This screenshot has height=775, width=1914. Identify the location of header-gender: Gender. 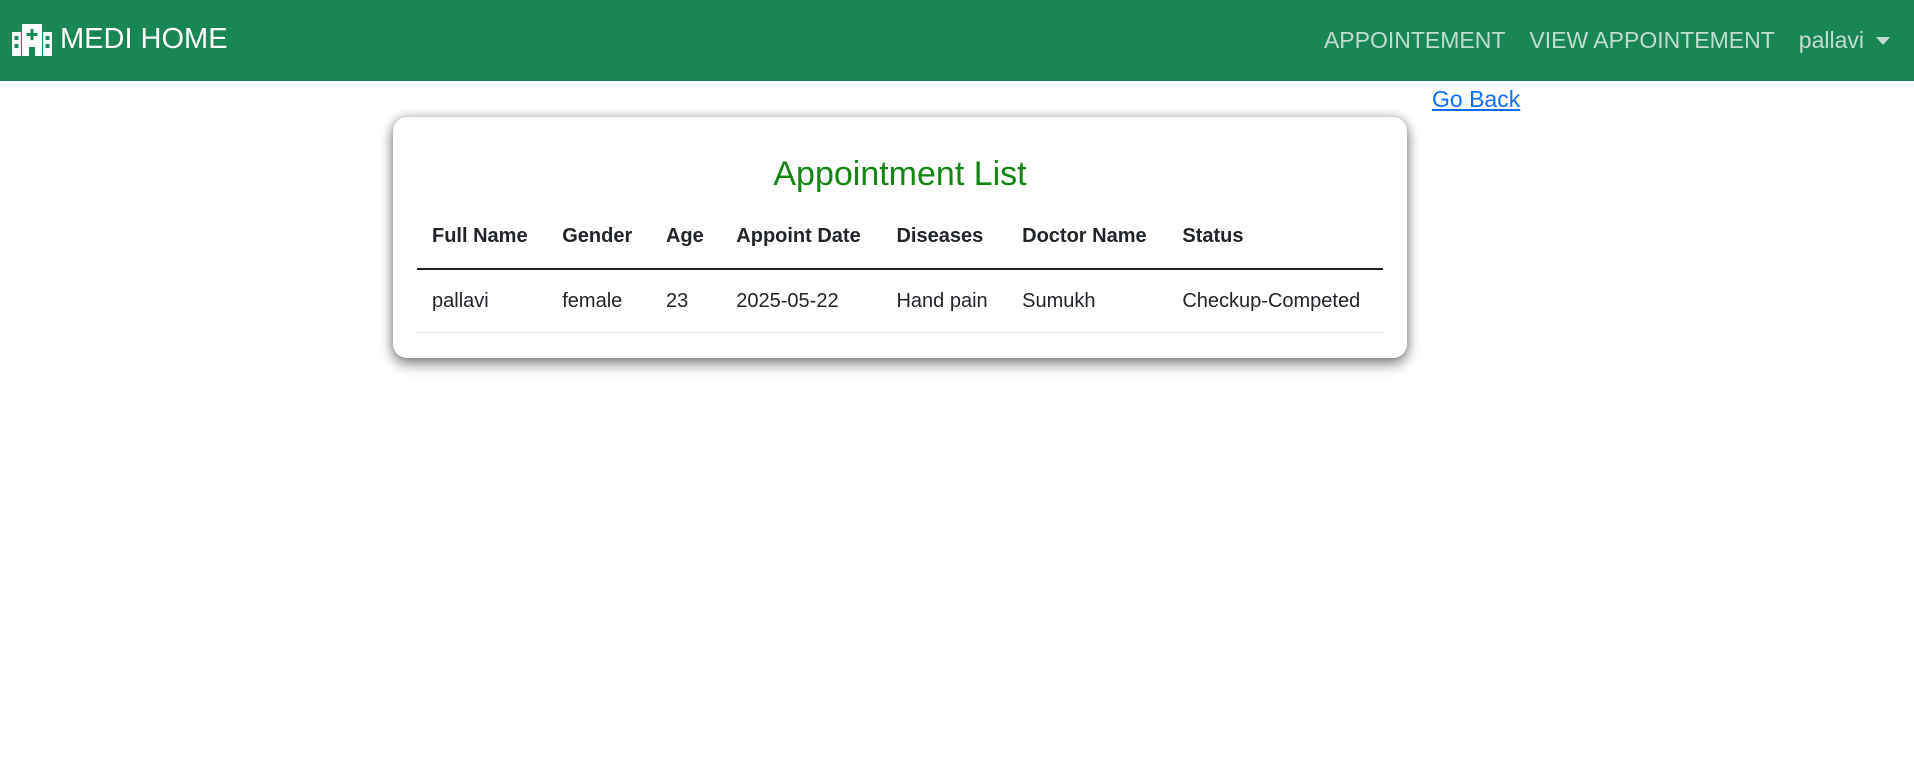
(599, 237).